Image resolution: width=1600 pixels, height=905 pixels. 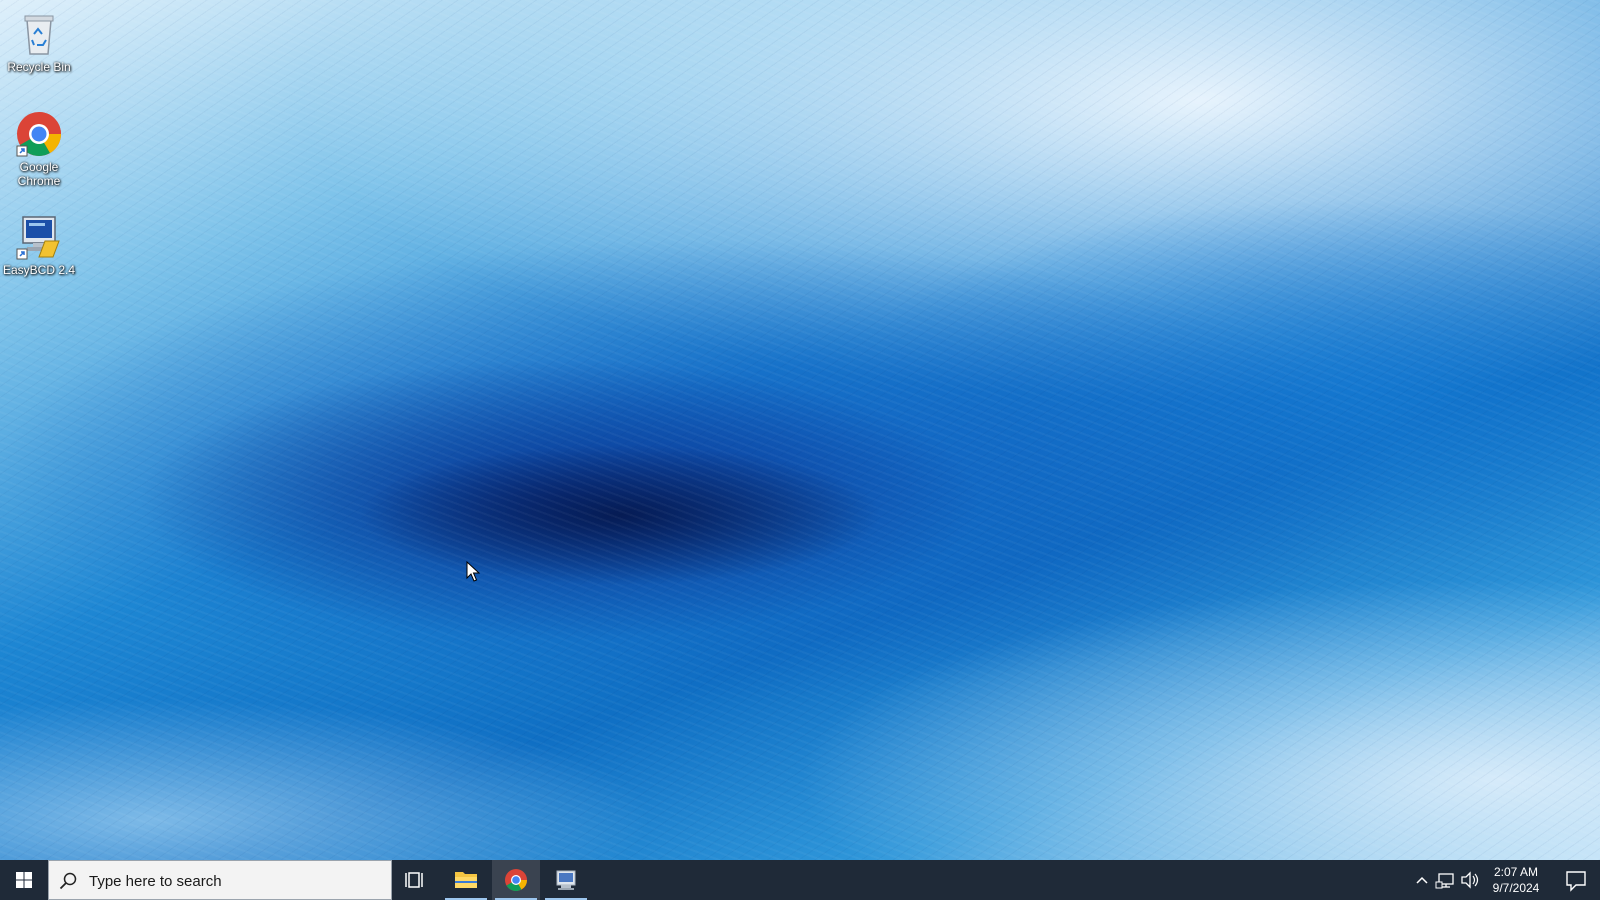 I want to click on taskbar-easybcd-button, so click(x=566, y=880).